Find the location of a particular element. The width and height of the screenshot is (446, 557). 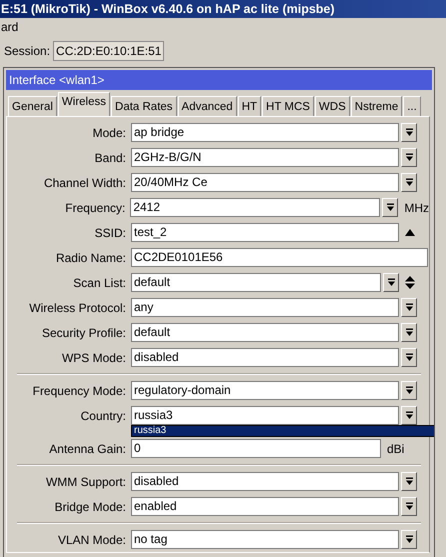

input-field: regulatory-domain is located at coordinates (265, 390).